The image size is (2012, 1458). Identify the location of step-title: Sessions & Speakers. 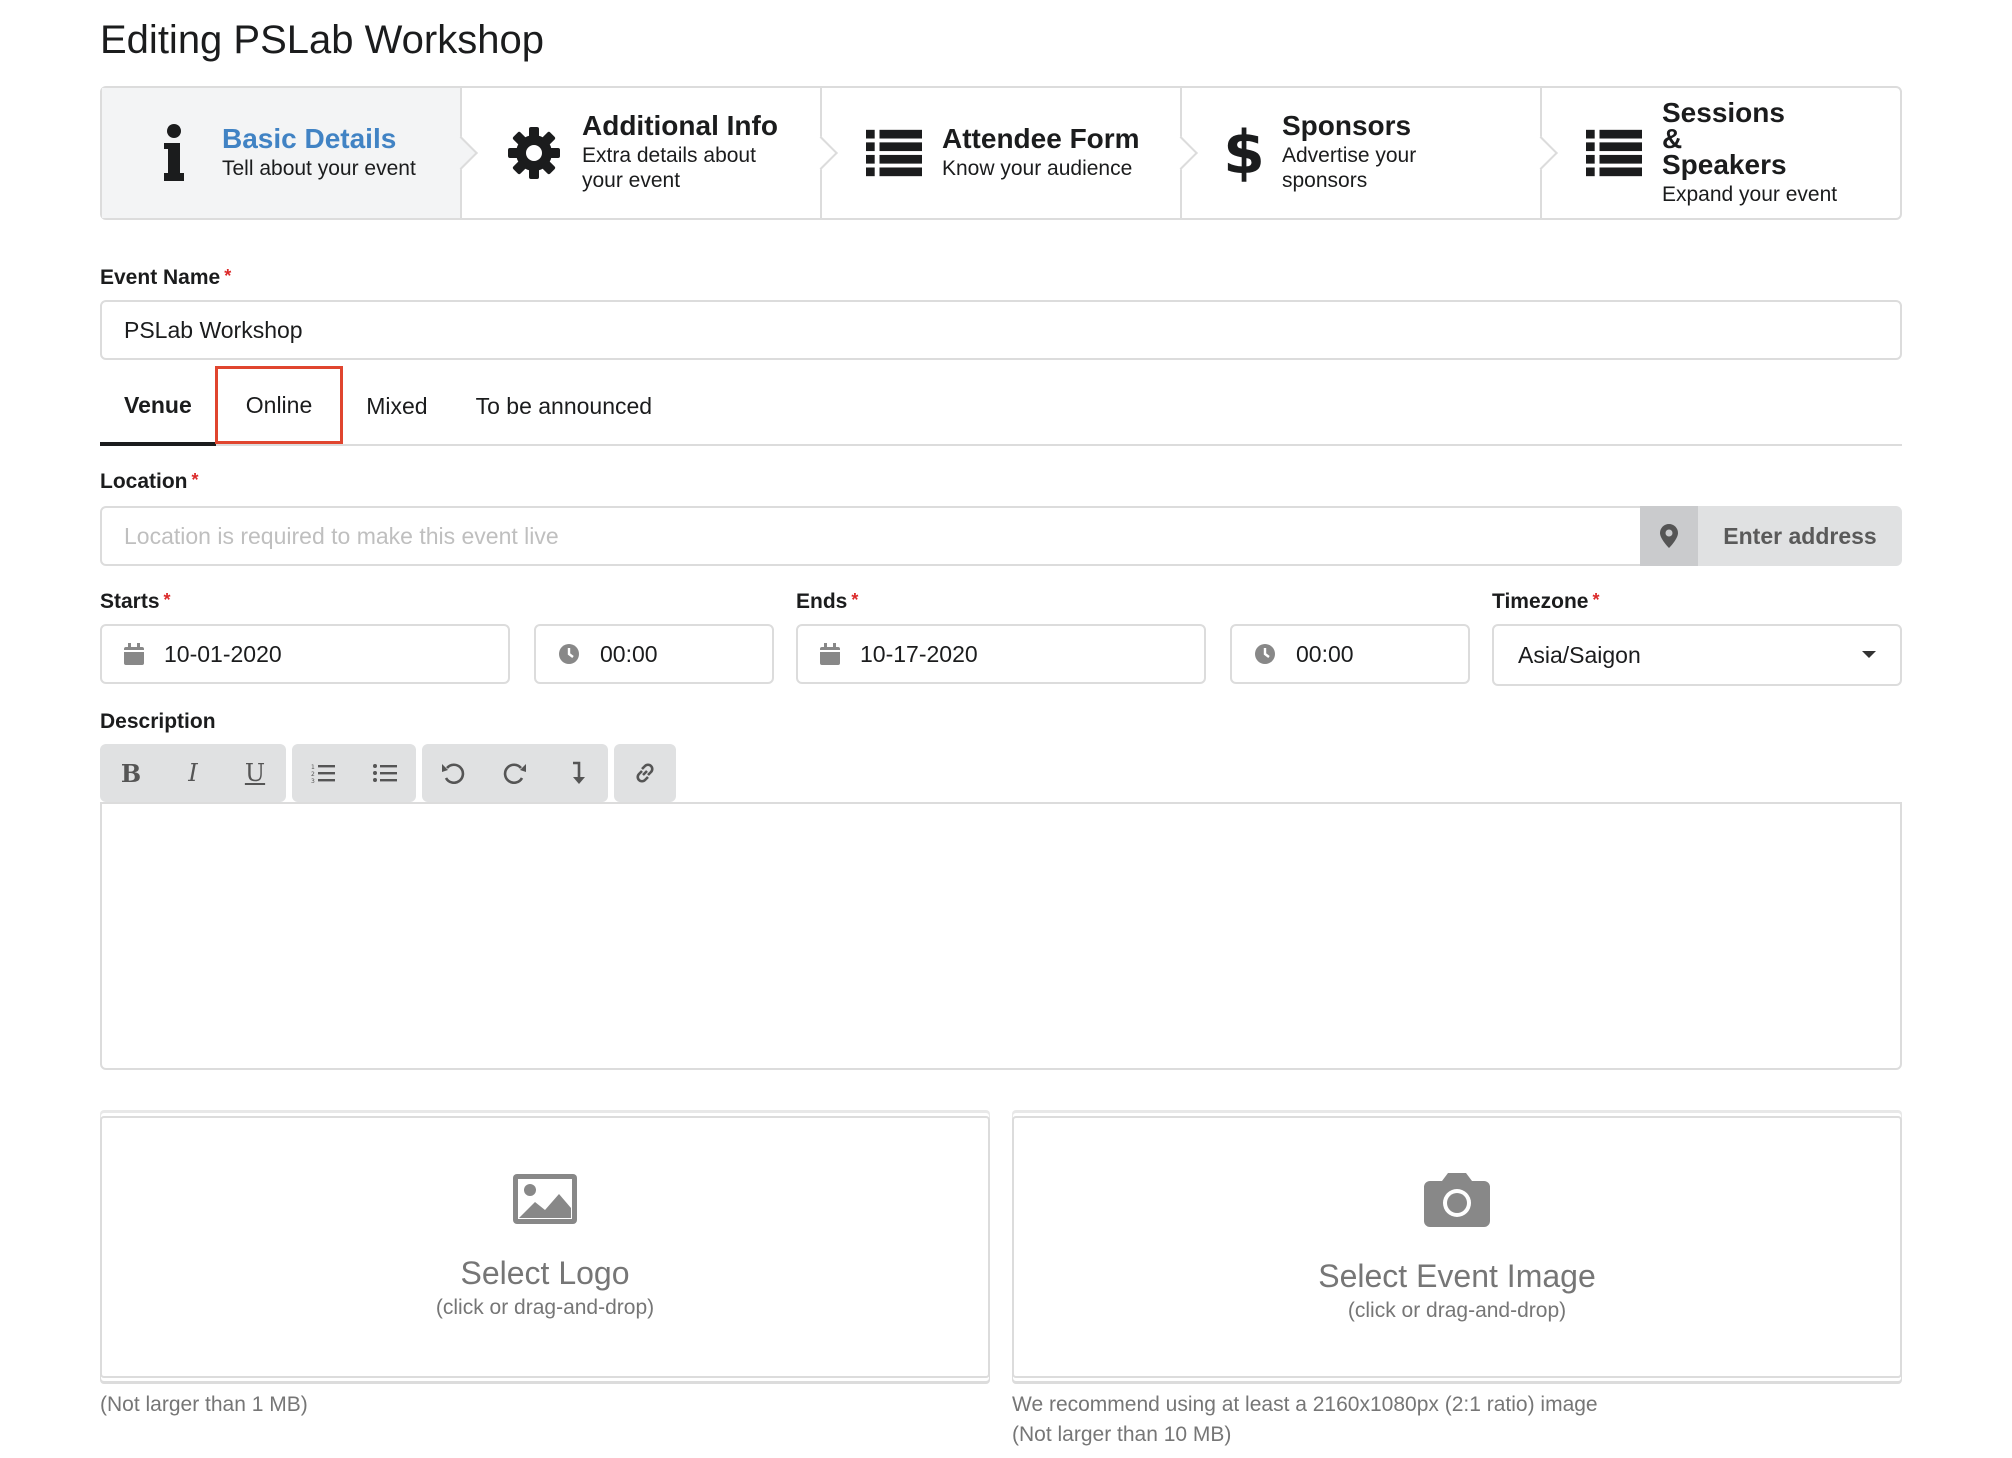
(1724, 138).